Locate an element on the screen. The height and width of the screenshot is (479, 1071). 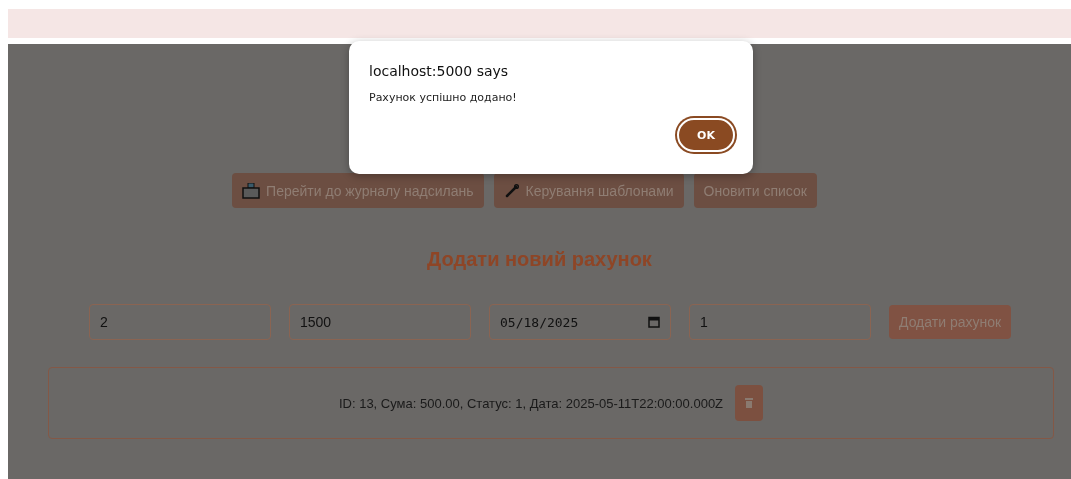
section-heading: Додати новий рахунок is located at coordinates (539, 259).